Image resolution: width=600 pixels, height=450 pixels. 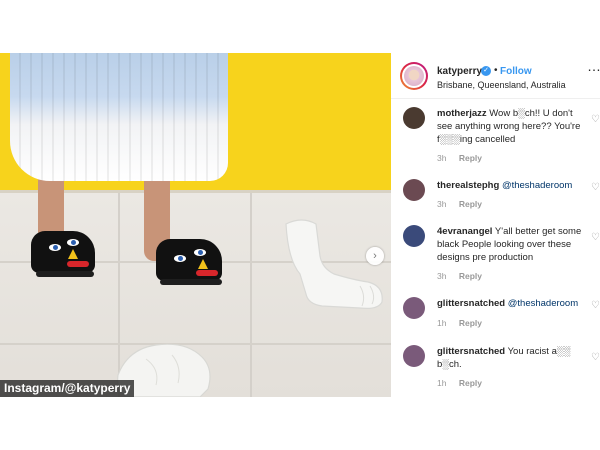 What do you see at coordinates (495, 314) in the screenshot?
I see `comment: glittersnatched @theshaderoom 1h Reply ♡` at bounding box center [495, 314].